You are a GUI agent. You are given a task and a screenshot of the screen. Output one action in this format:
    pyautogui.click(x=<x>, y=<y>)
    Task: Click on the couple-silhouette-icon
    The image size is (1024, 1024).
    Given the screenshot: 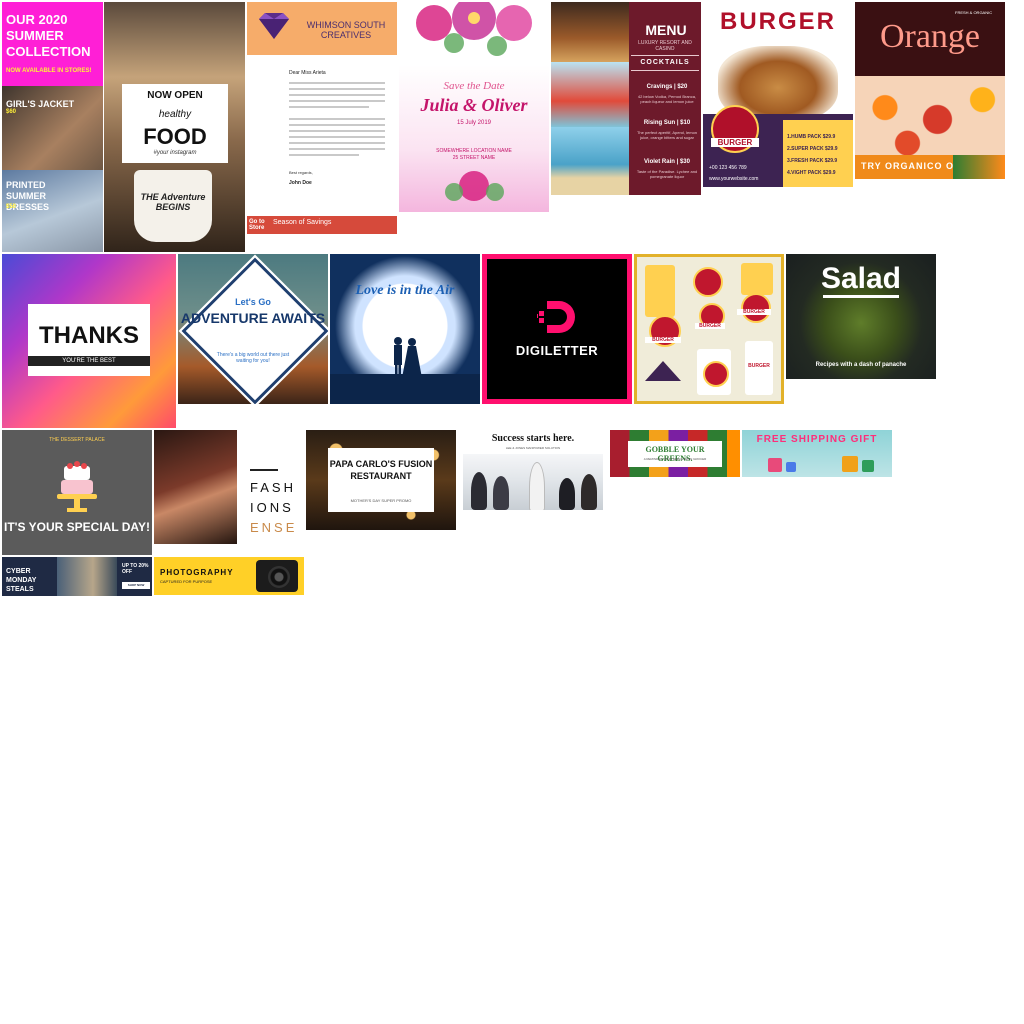 What is the action you would take?
    pyautogui.click(x=408, y=357)
    